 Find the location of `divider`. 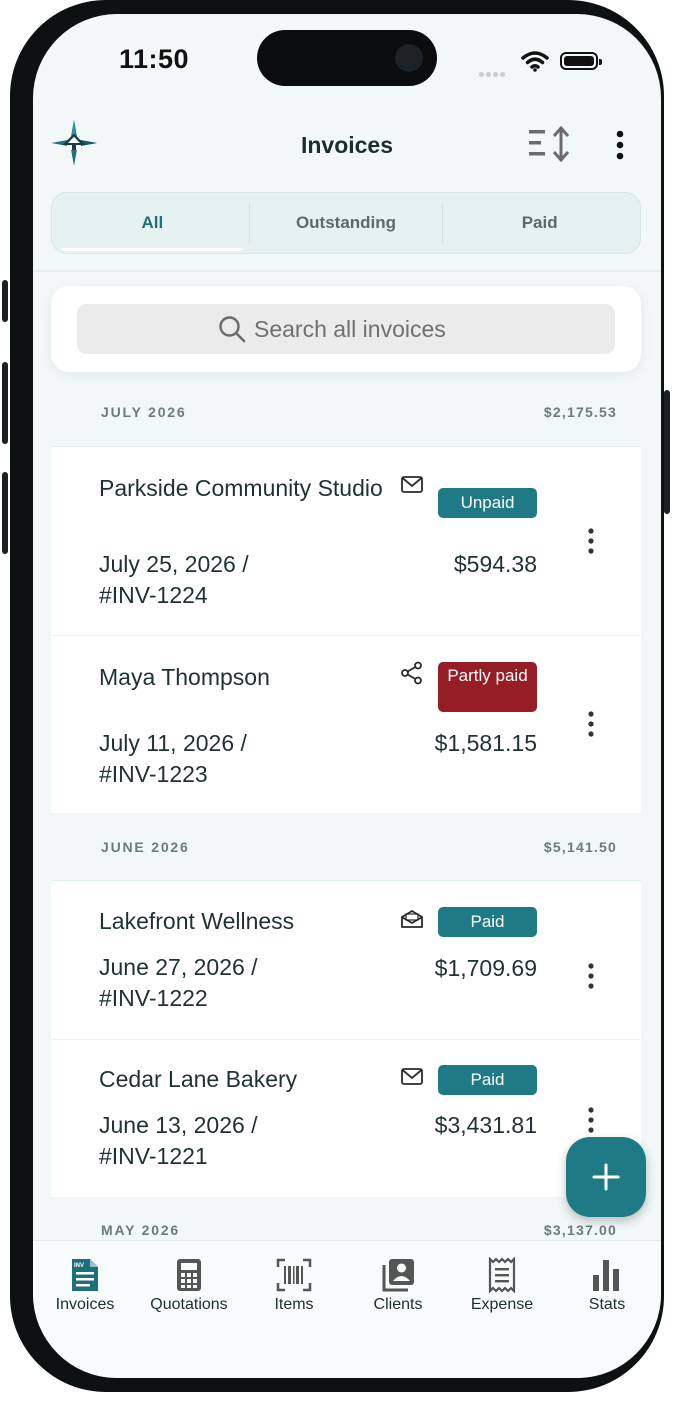

divider is located at coordinates (347, 271).